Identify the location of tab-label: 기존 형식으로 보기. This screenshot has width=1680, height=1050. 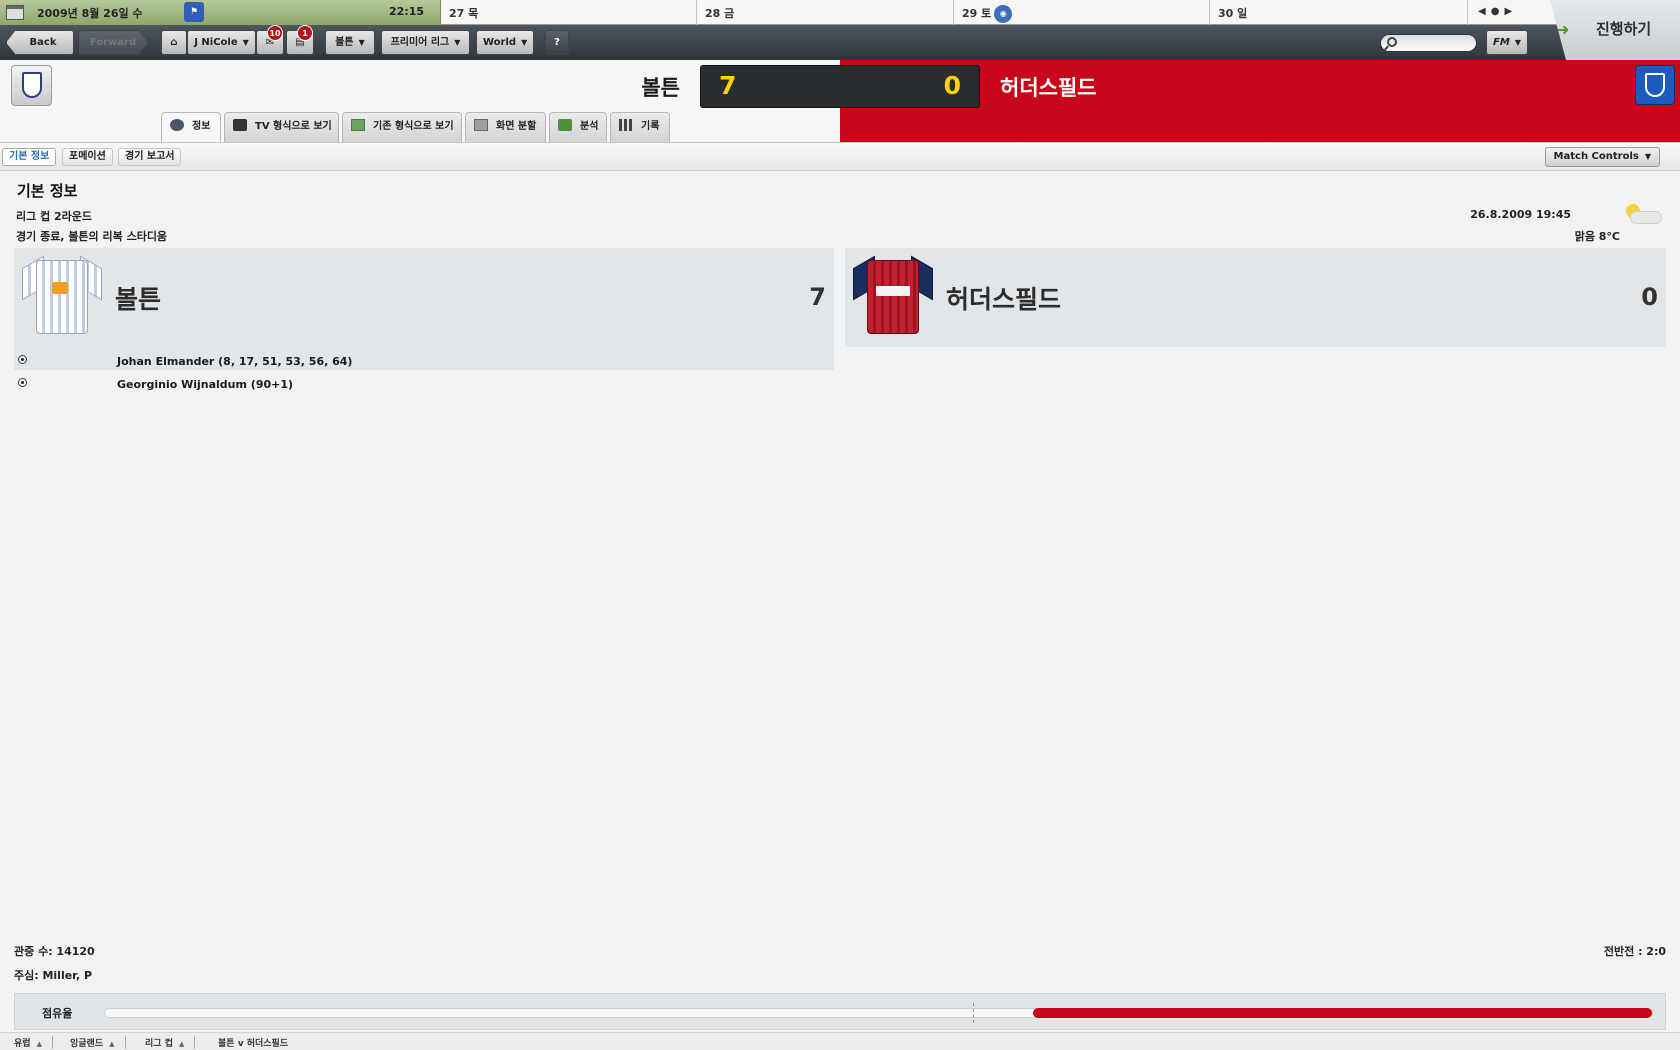
(413, 126).